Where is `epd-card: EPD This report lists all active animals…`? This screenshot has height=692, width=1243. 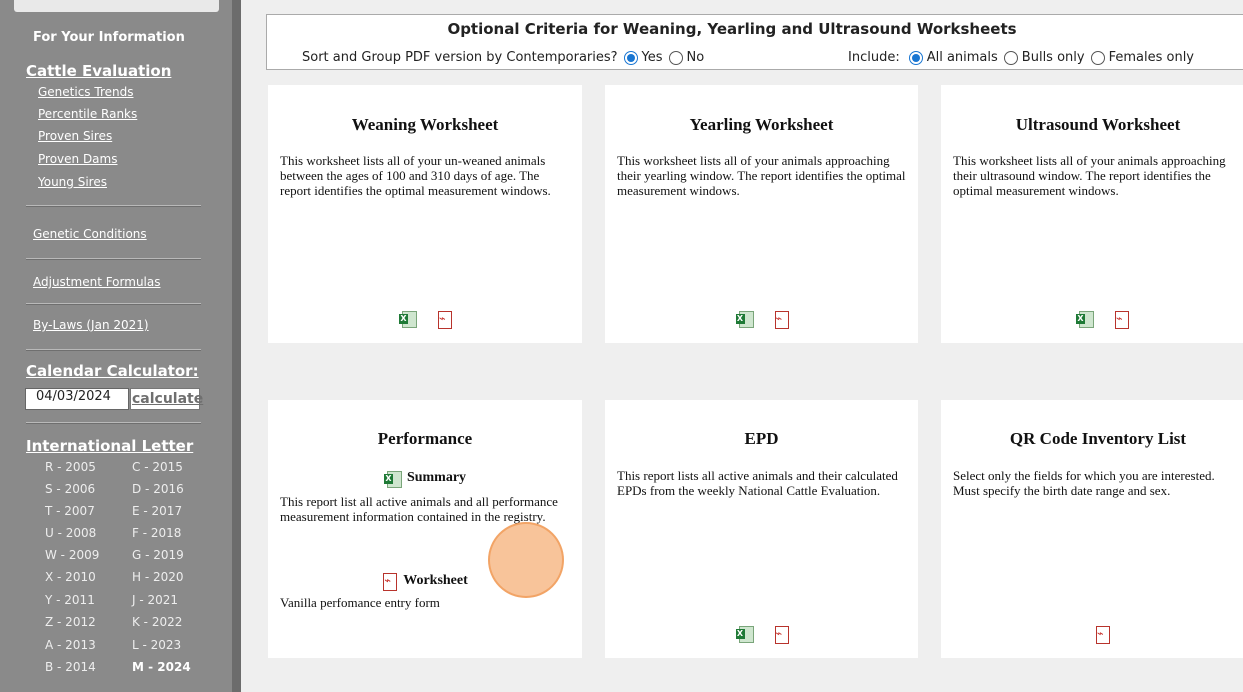
epd-card: EPD This report lists all active animals… is located at coordinates (761, 529).